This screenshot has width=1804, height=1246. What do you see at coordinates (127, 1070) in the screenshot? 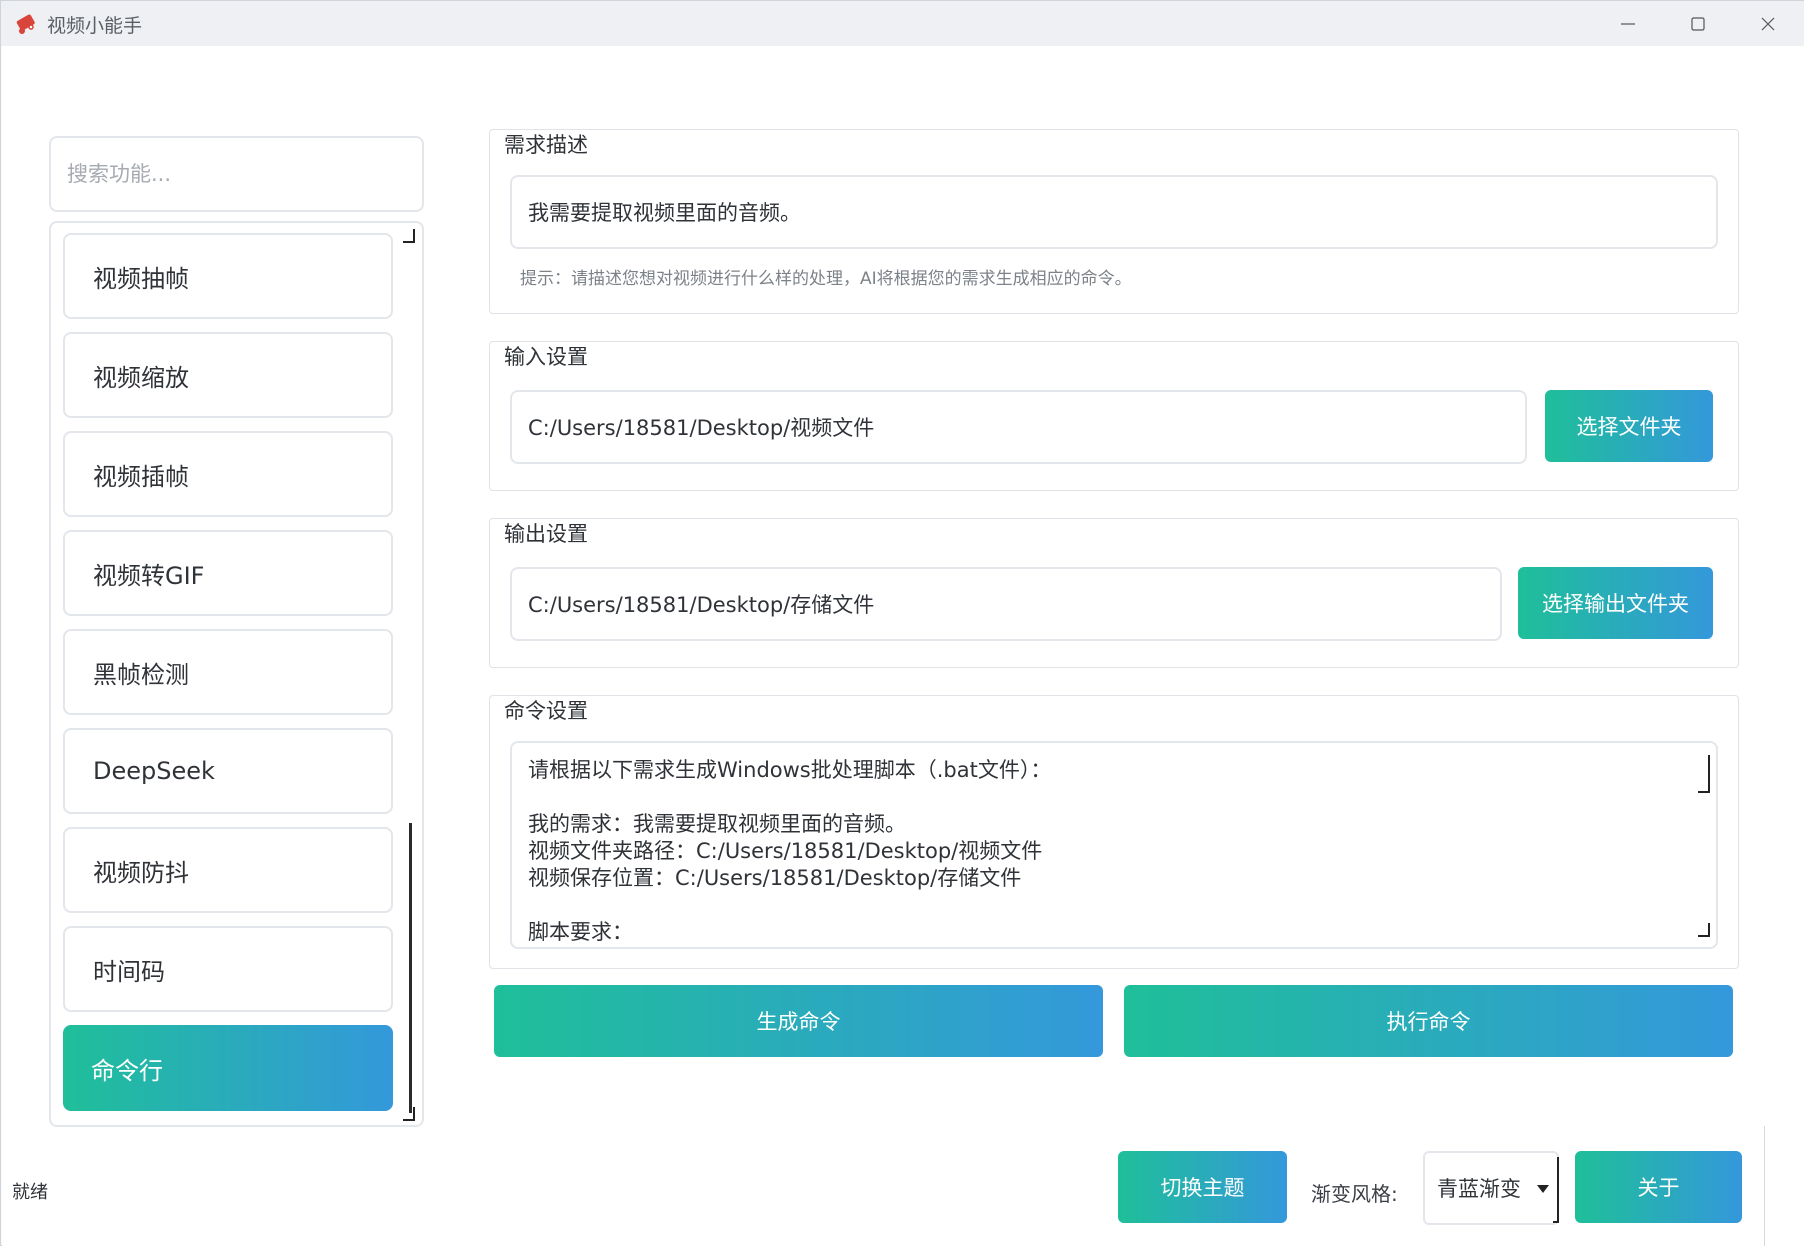
I see `menu-item-label: 命令行` at bounding box center [127, 1070].